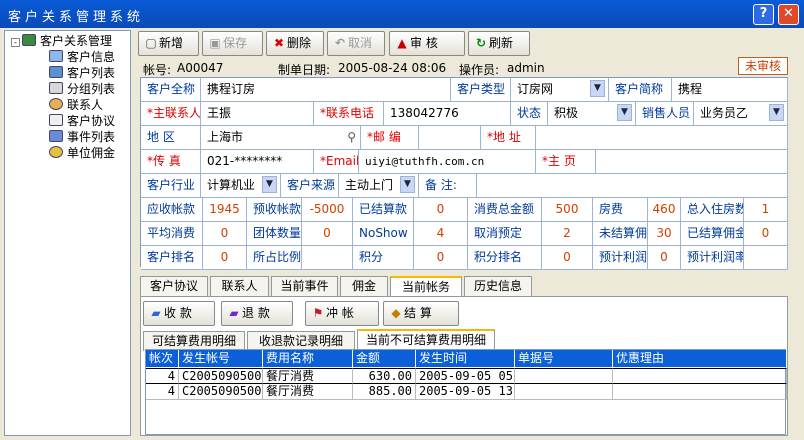 This screenshot has height=440, width=804. Describe the element at coordinates (295, 43) in the screenshot. I see `delete-button: ✖ 删除` at that location.